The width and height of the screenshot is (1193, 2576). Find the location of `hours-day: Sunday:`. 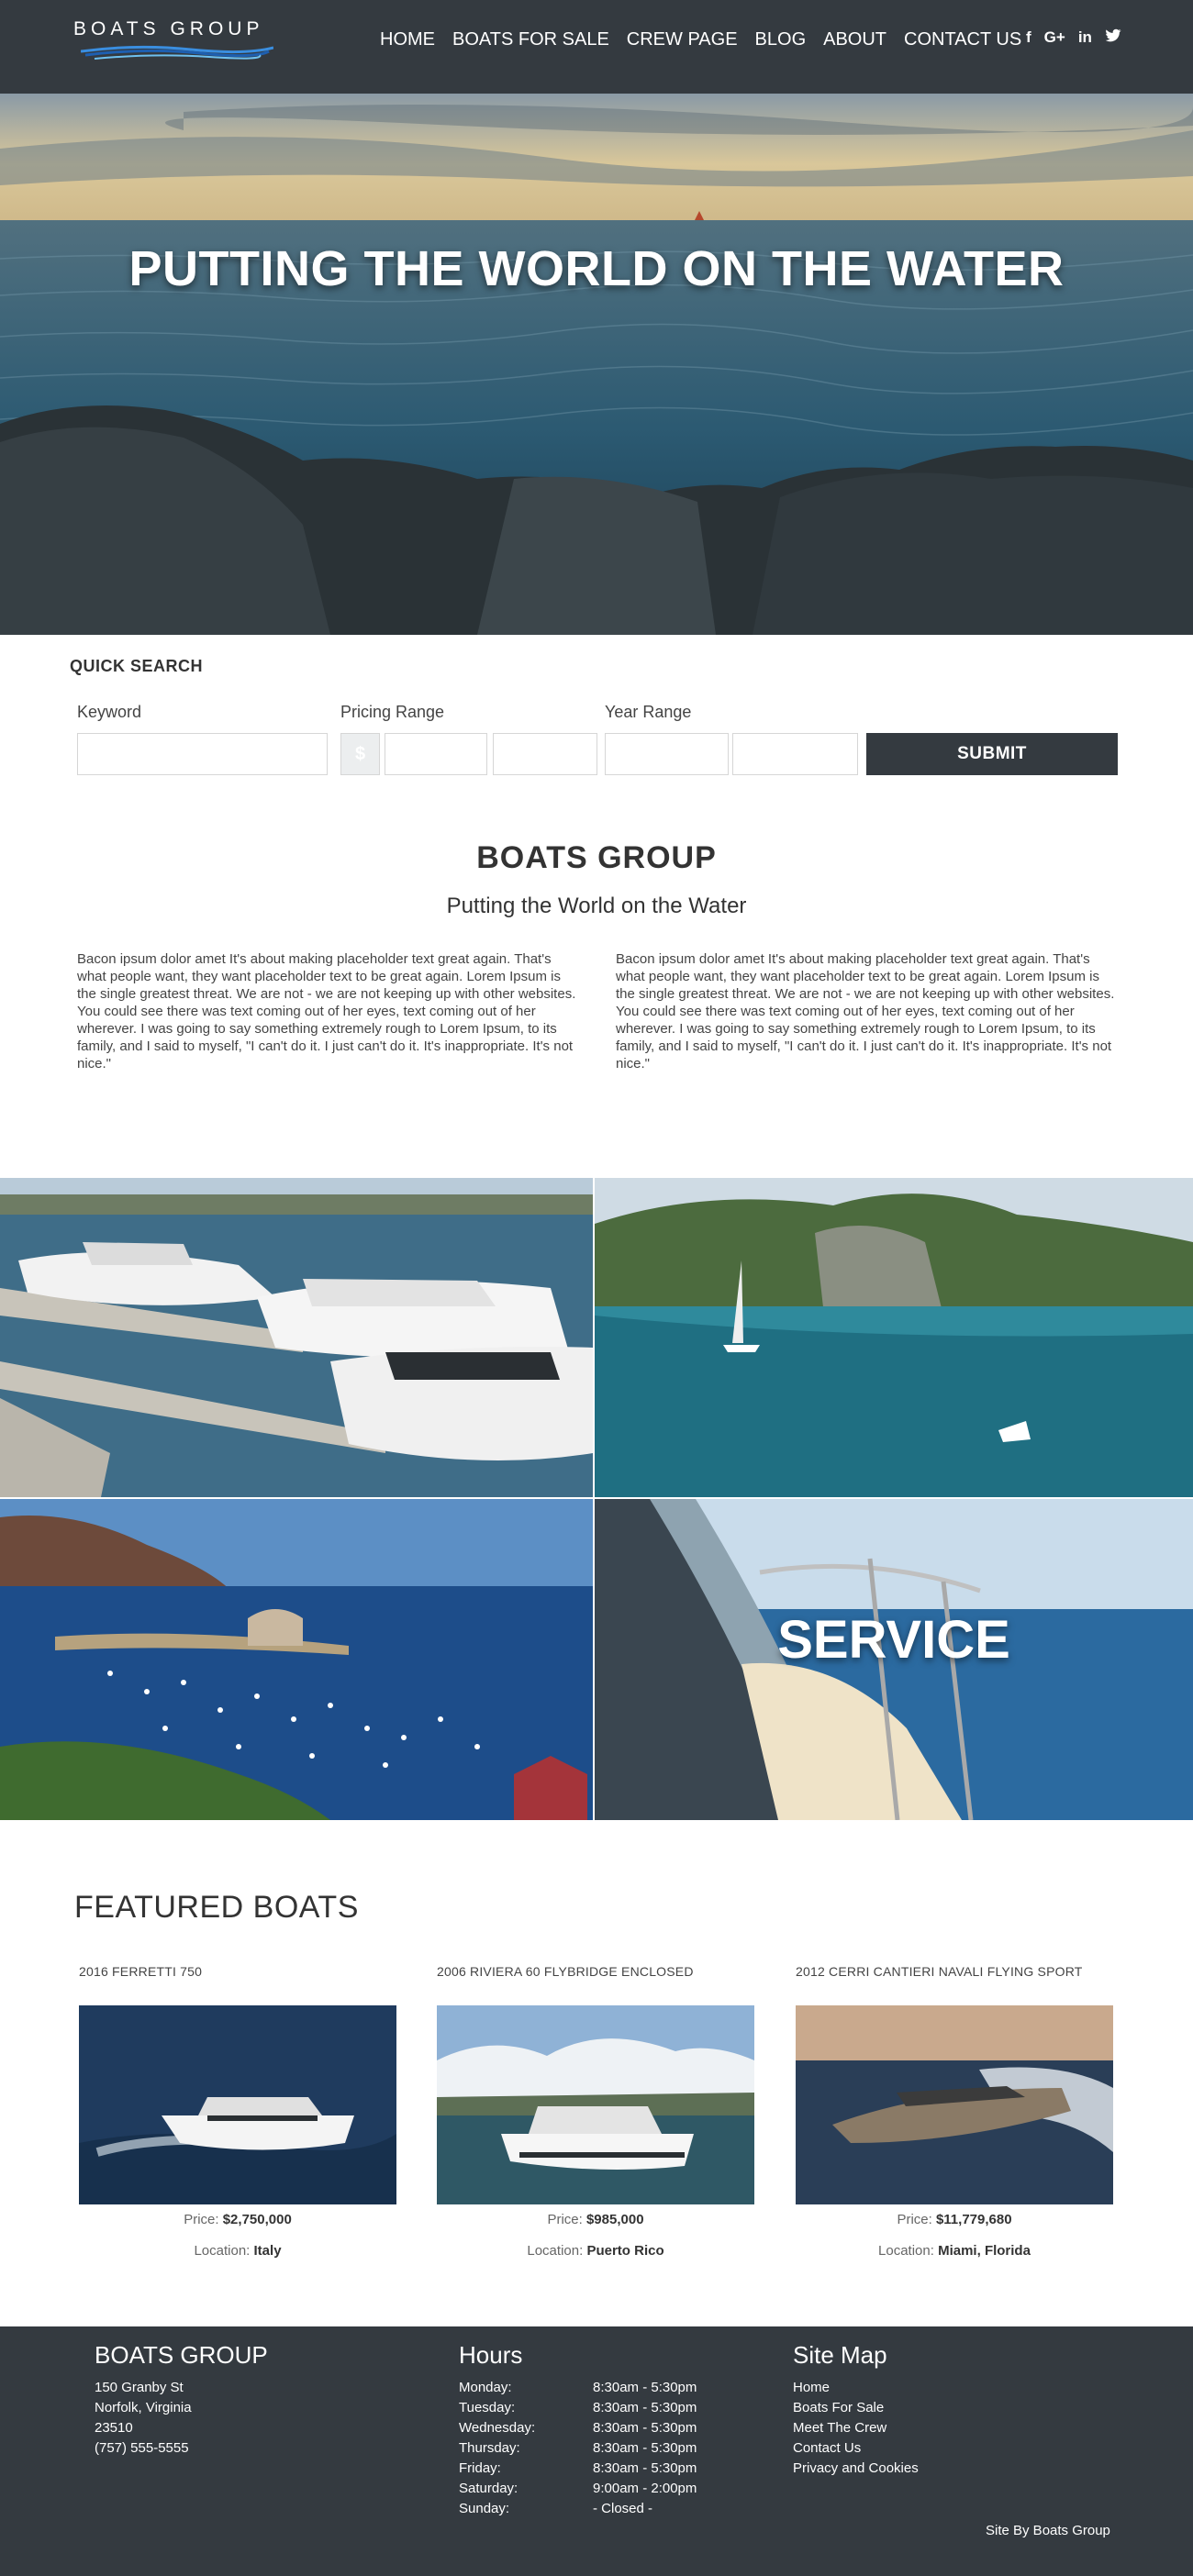

hours-day: Sunday: is located at coordinates (484, 2508).